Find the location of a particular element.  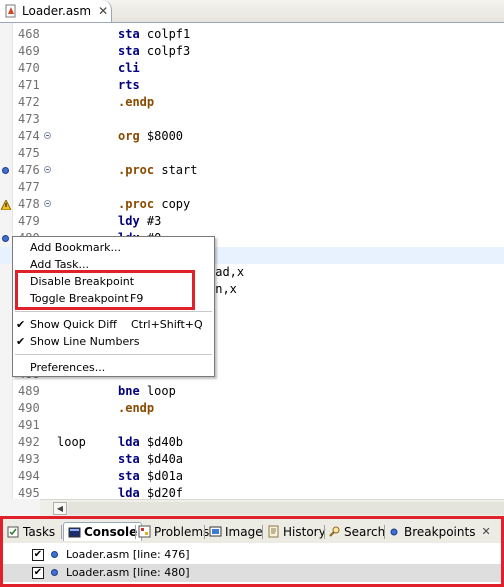

breakpoint-items-highlight-box is located at coordinates (105, 290).